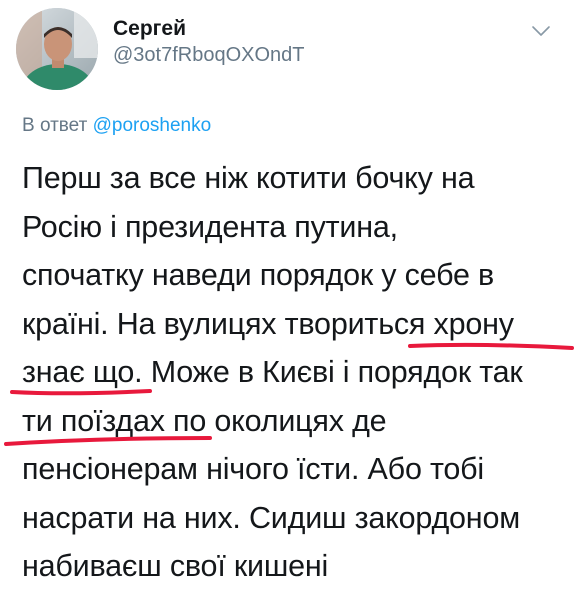 This screenshot has height=600, width=583. Describe the element at coordinates (175, 566) in the screenshot. I see `tweet-text-line: набиваєш свої кишені` at that location.